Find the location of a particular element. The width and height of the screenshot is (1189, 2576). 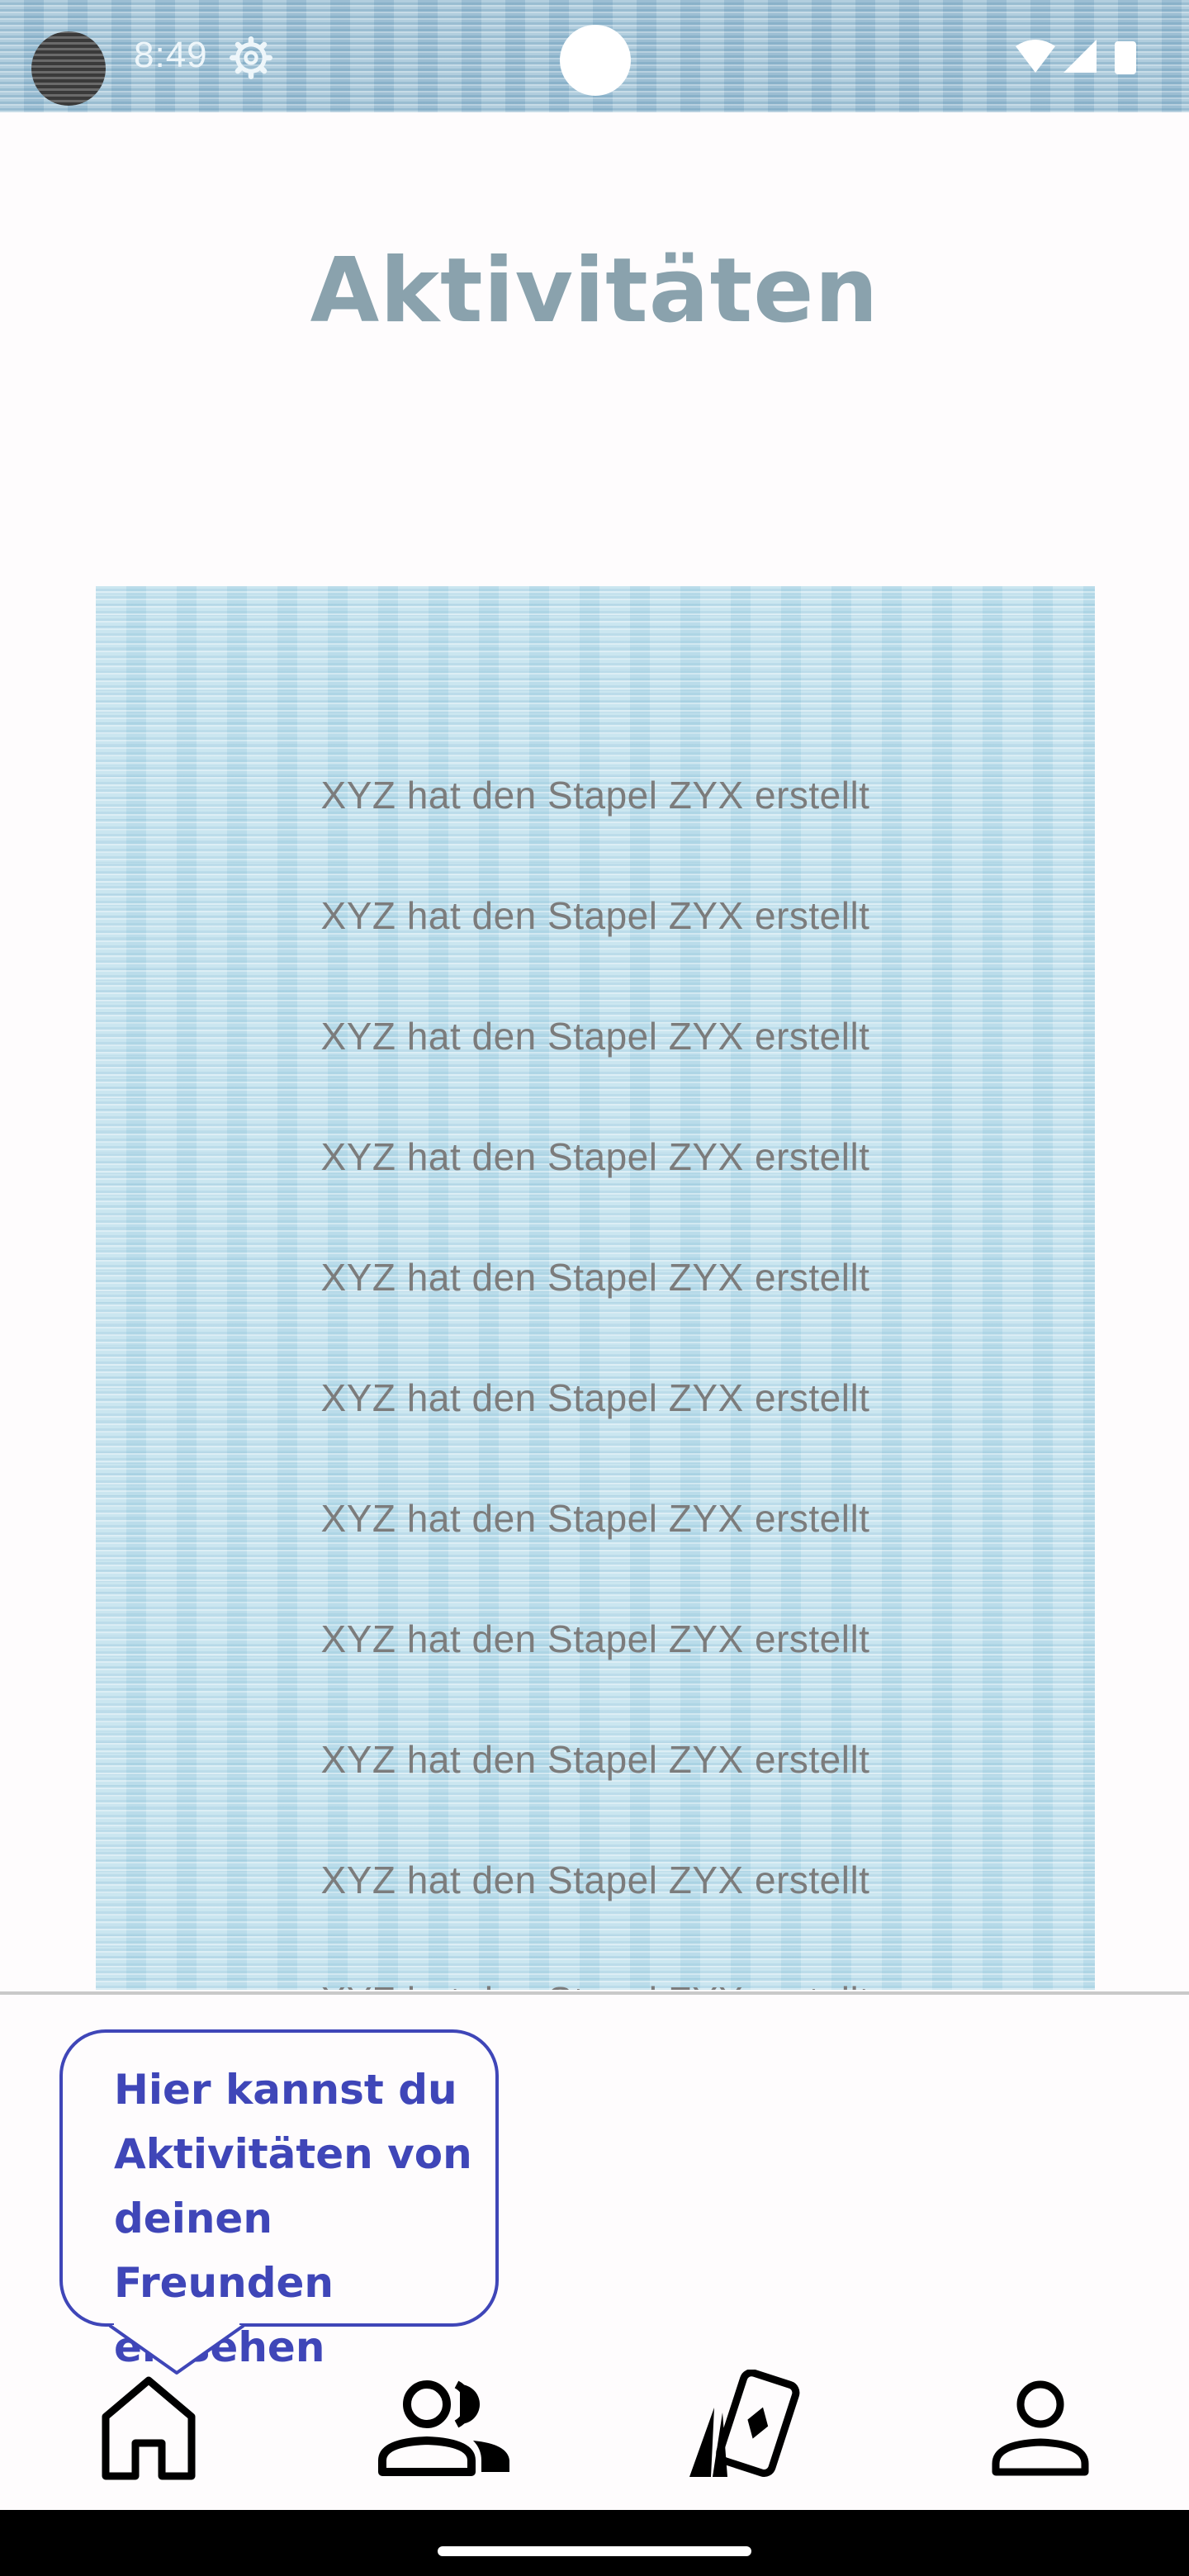

wifi-icon is located at coordinates (1035, 56).